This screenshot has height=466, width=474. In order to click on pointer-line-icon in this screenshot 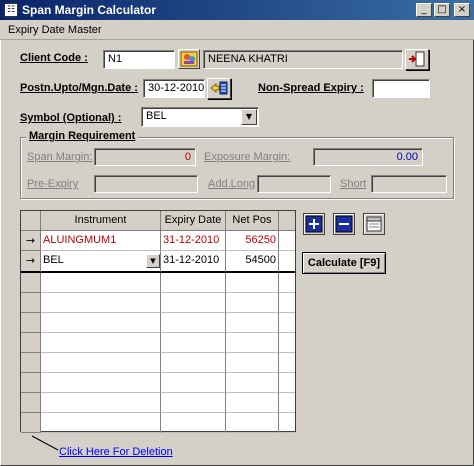, I will do `click(45, 443)`.